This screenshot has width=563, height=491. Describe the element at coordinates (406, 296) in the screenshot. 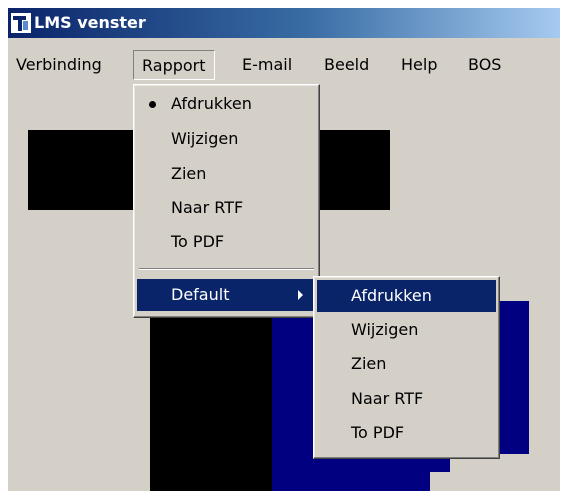

I see `submenu-option-afdrukken: Afdrukken` at that location.